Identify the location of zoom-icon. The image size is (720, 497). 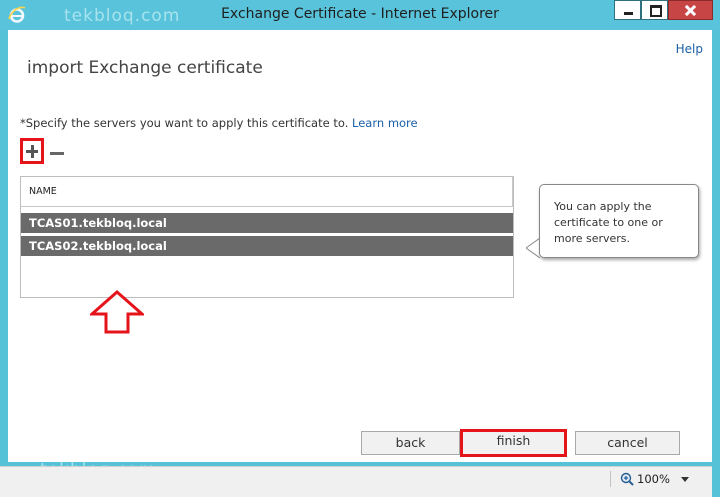
(627, 479).